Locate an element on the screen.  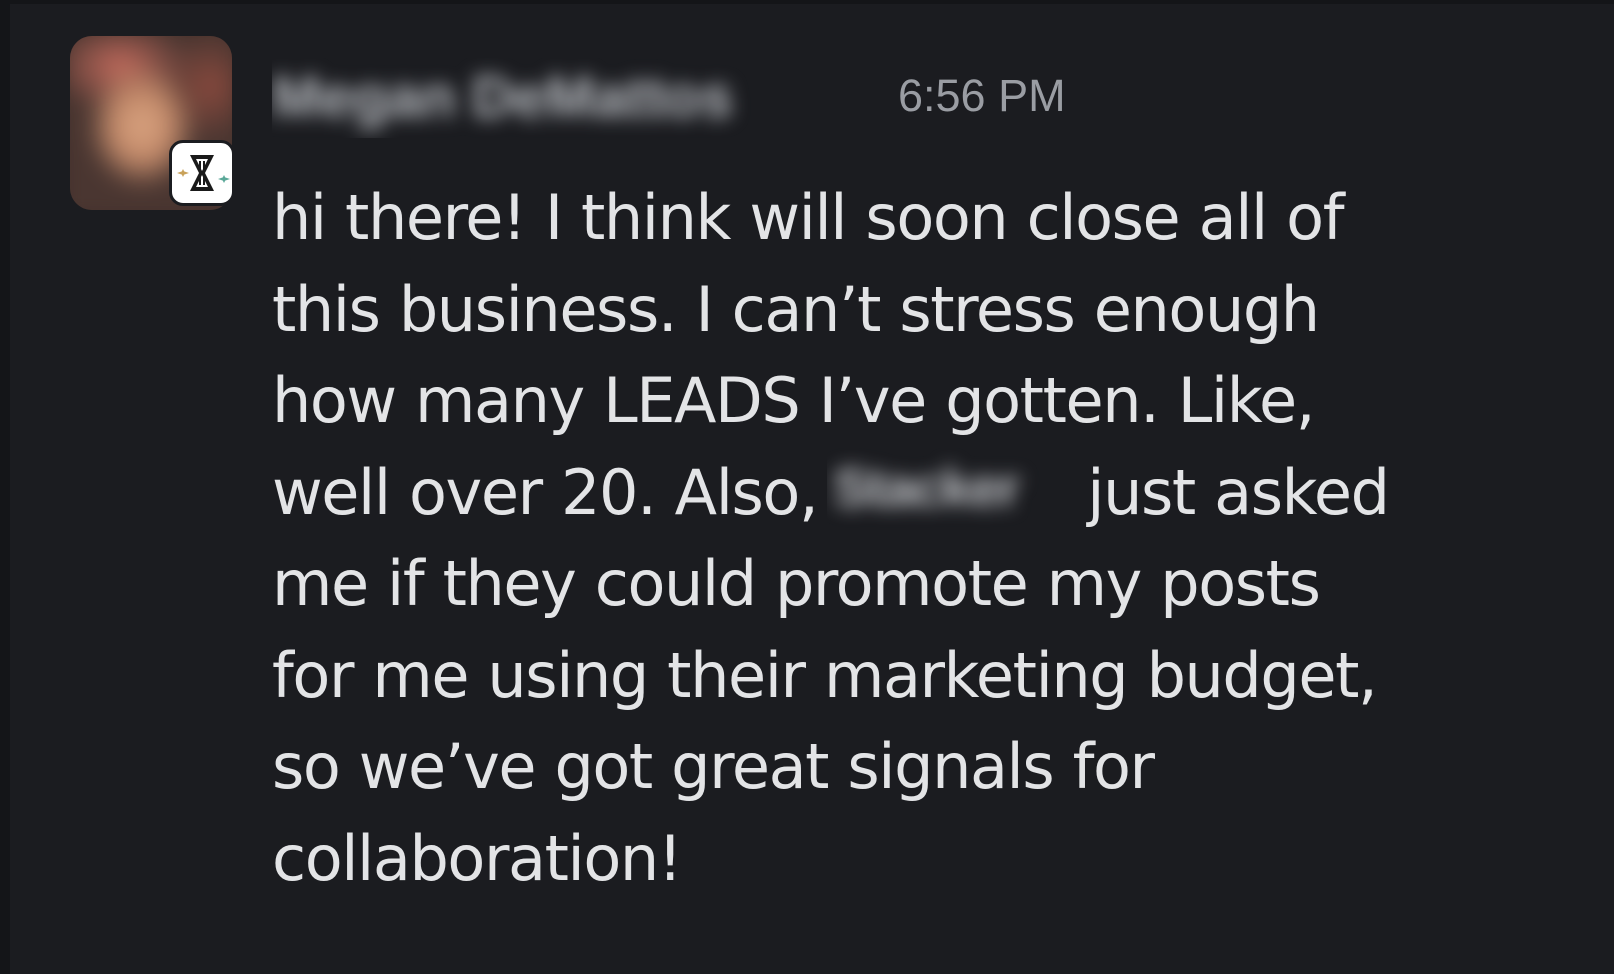
message-line-segment: just asked is located at coordinates (1238, 492).